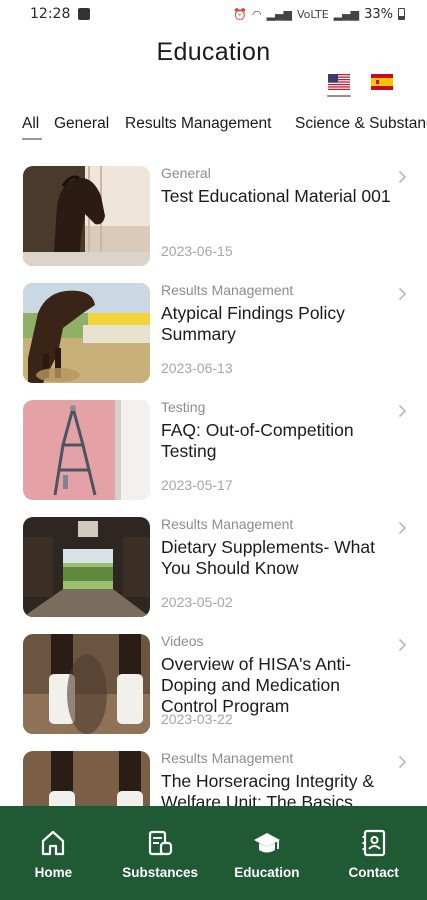 Image resolution: width=427 pixels, height=900 pixels. Describe the element at coordinates (257, 440) in the screenshot. I see `item-title: FAQ: Out-of-Competition Testing` at that location.